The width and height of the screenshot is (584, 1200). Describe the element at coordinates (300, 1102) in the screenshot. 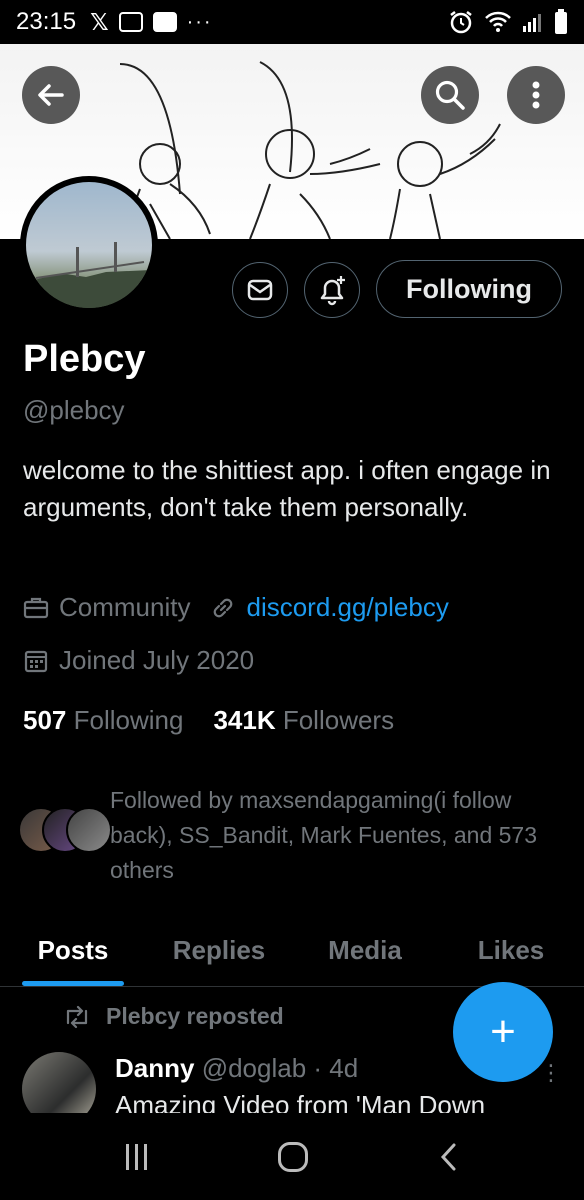

I see `post-text: Amazing Video from 'Man Down` at that location.